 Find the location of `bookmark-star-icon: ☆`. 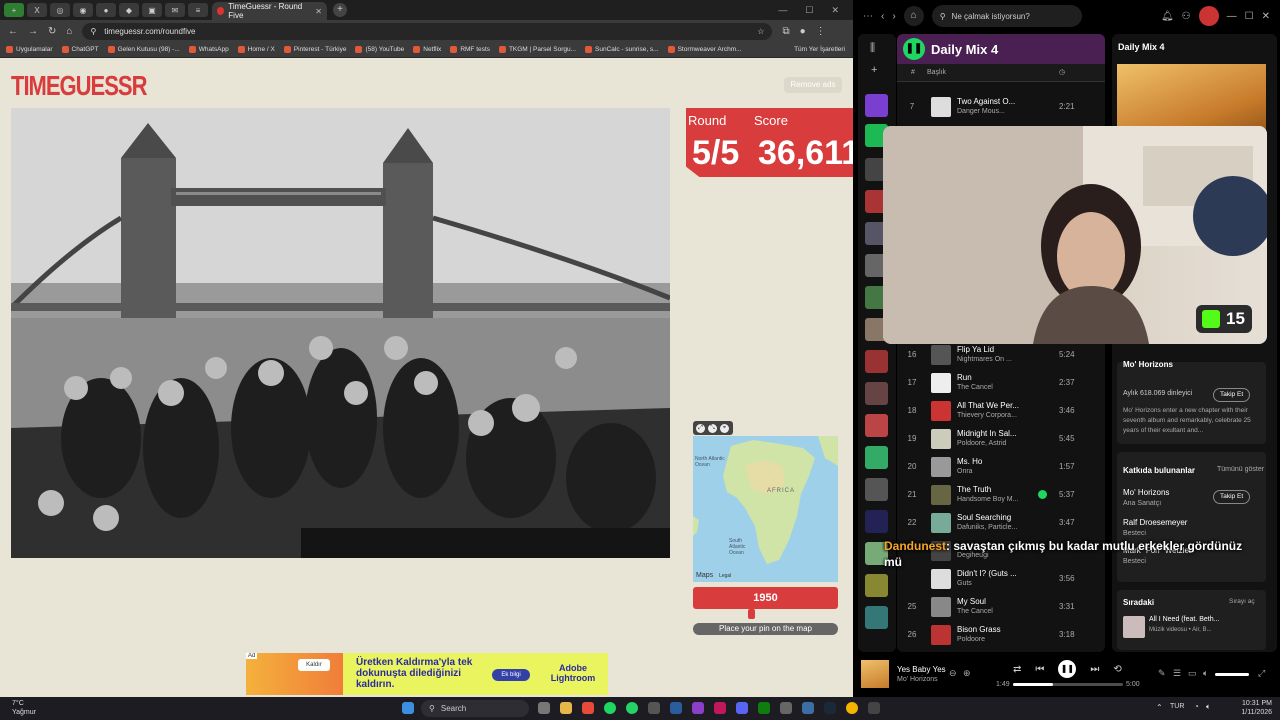

bookmark-star-icon: ☆ is located at coordinates (760, 31).